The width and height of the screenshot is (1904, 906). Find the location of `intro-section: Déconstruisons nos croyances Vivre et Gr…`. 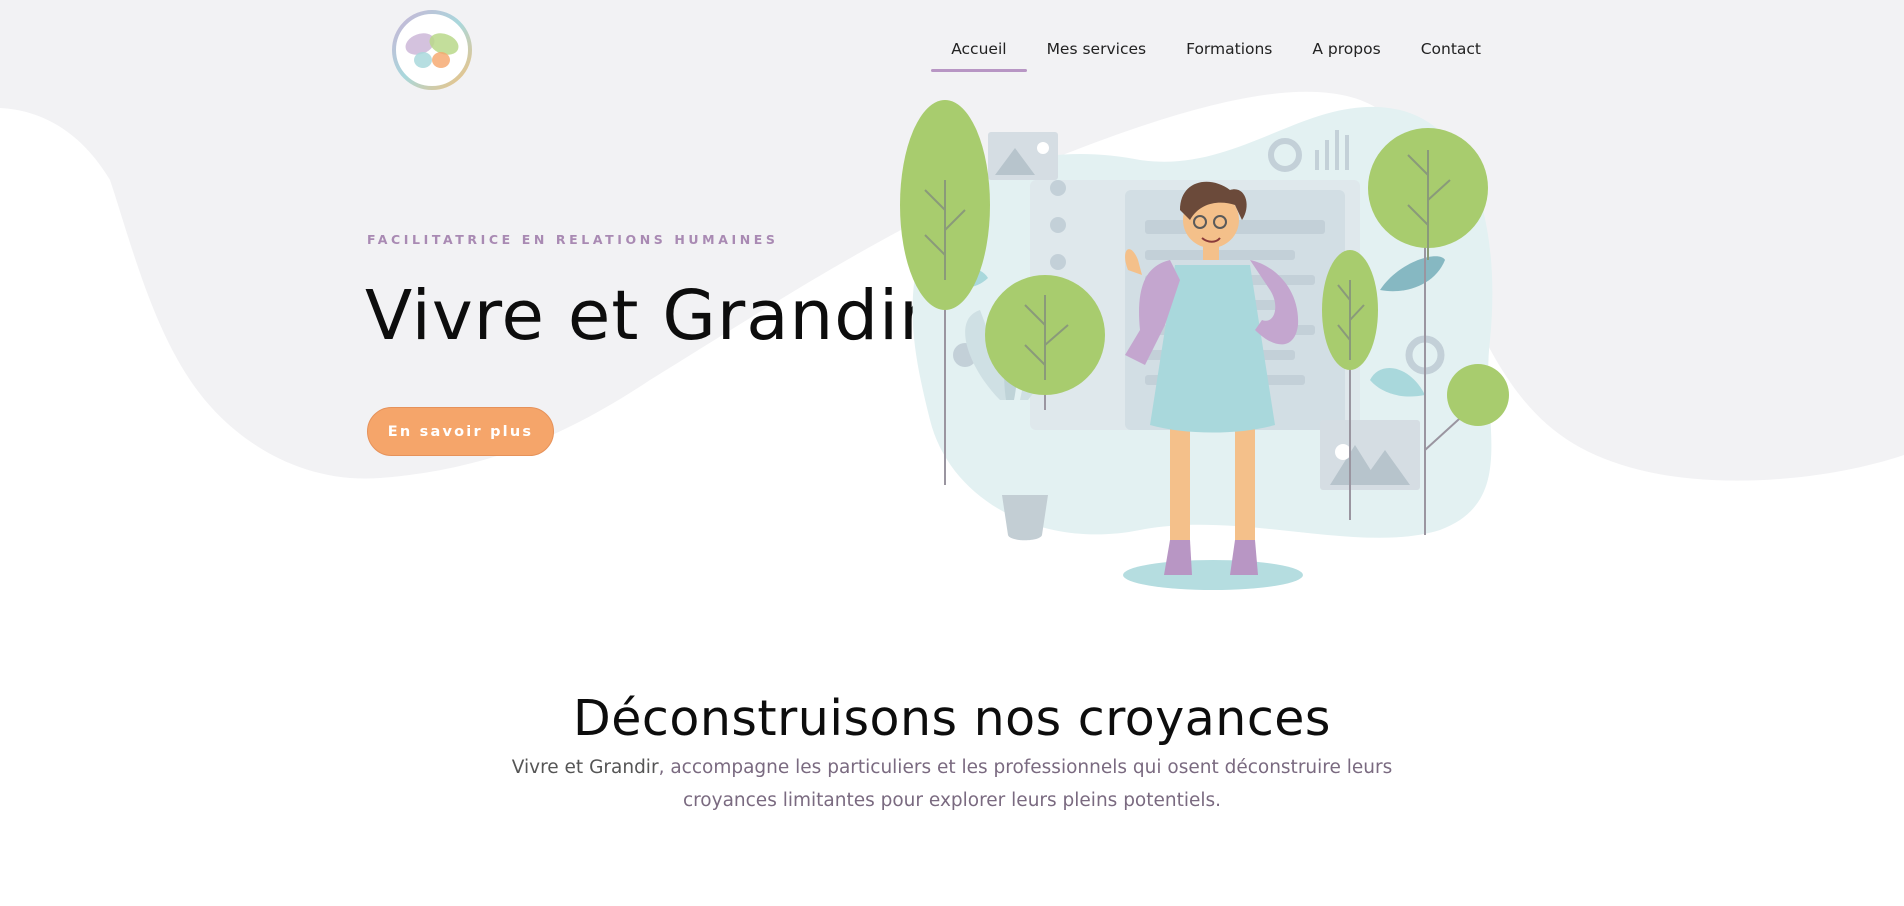

intro-section: Déconstruisons nos croyances Vivre et Gr… is located at coordinates (952, 753).